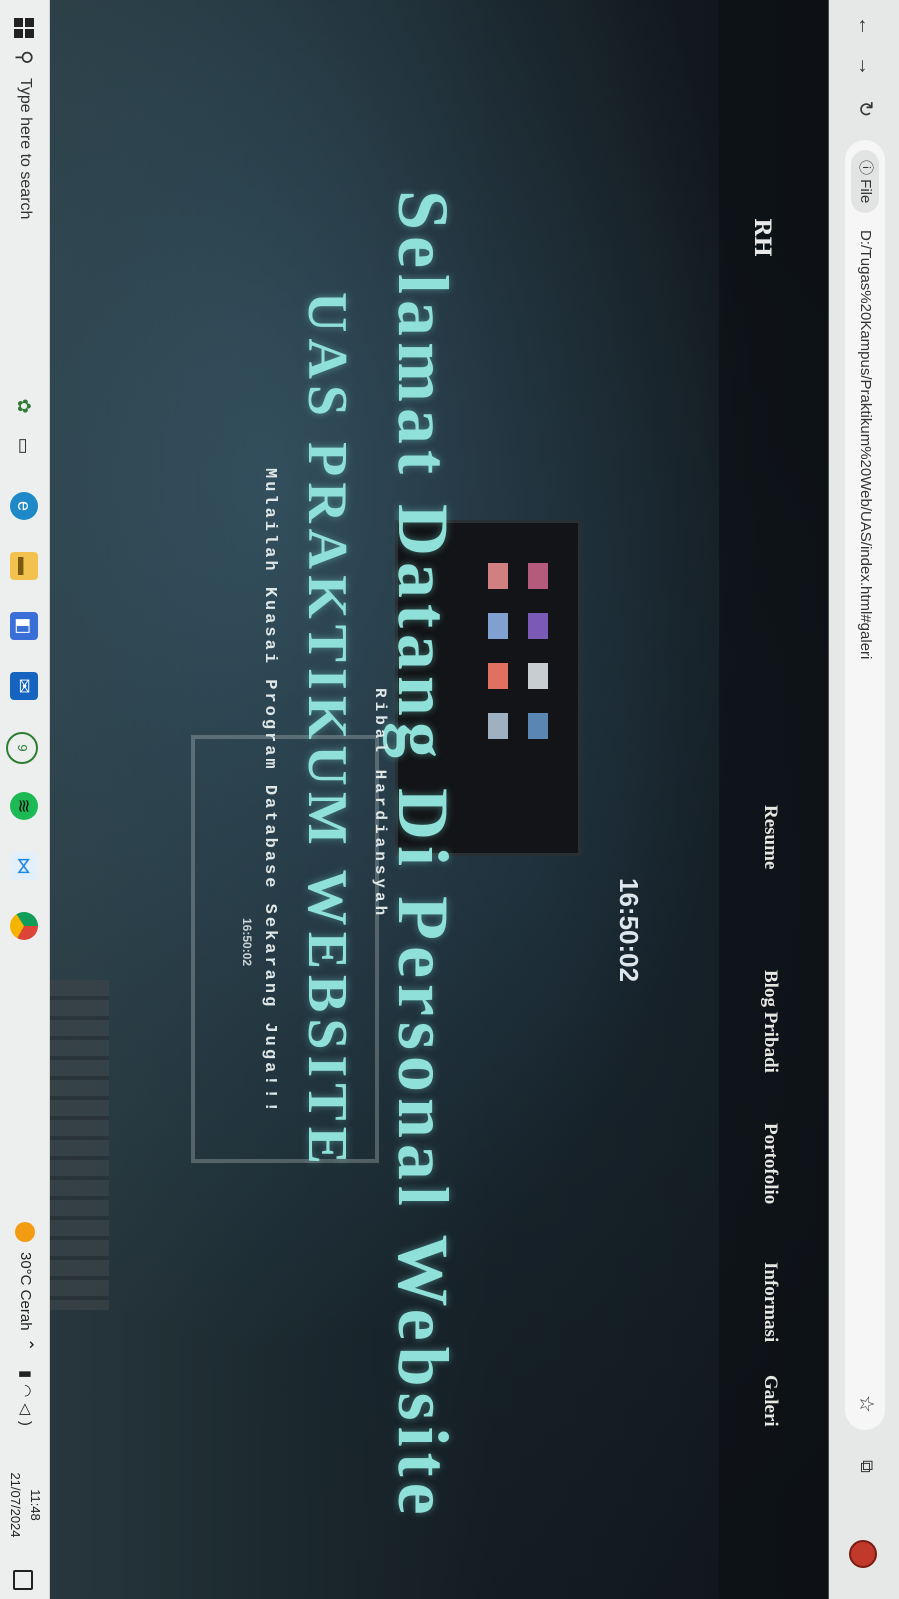 The image size is (899, 1599). I want to click on nav-link-portfolio: Portofolio, so click(770, 1163).